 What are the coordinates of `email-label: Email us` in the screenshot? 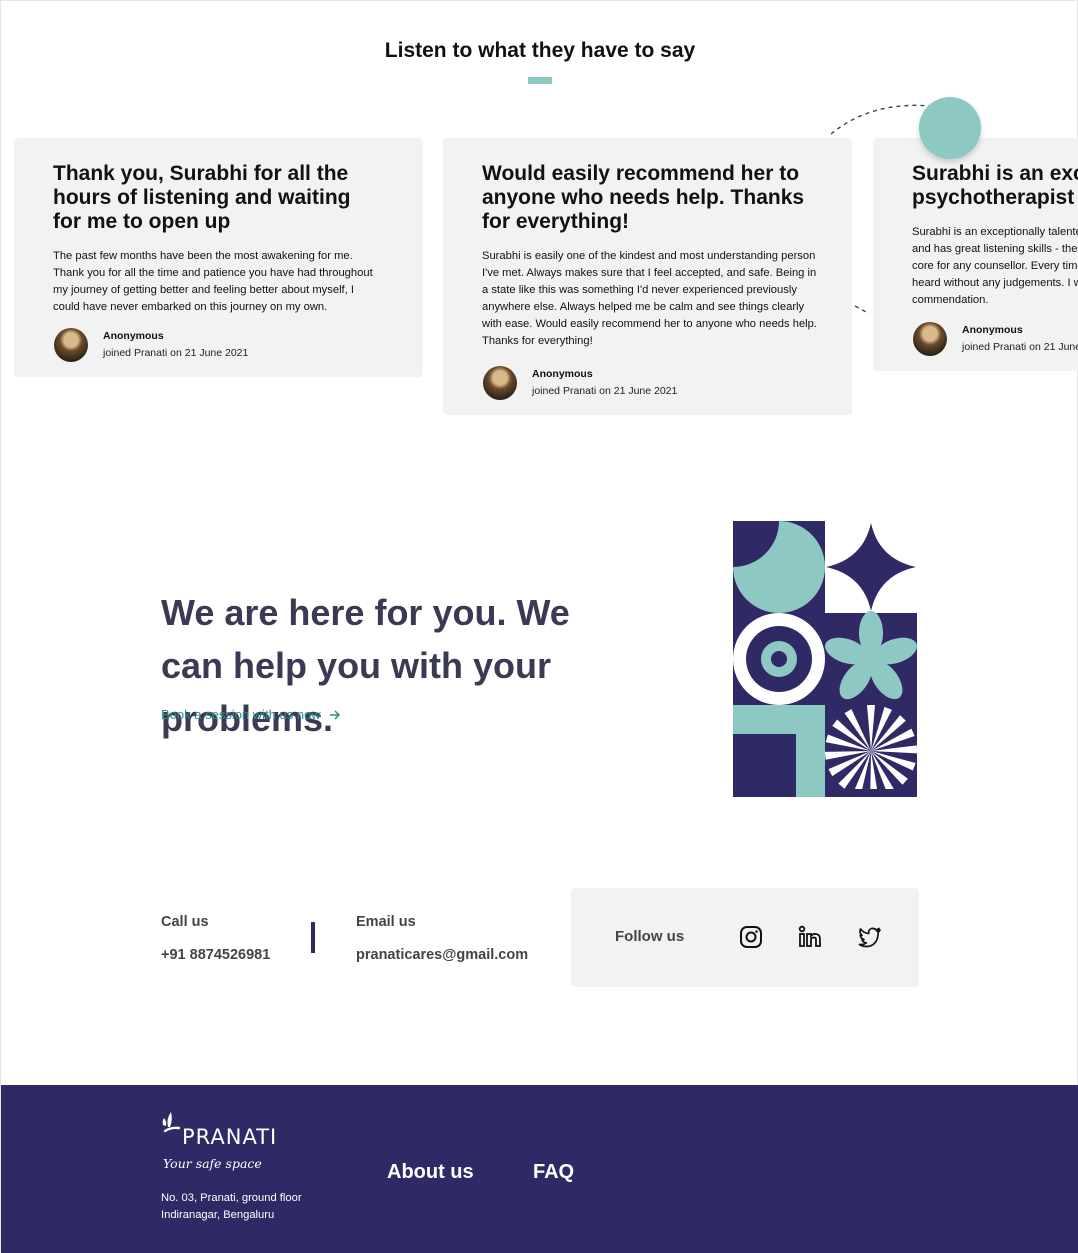 It's located at (386, 922).